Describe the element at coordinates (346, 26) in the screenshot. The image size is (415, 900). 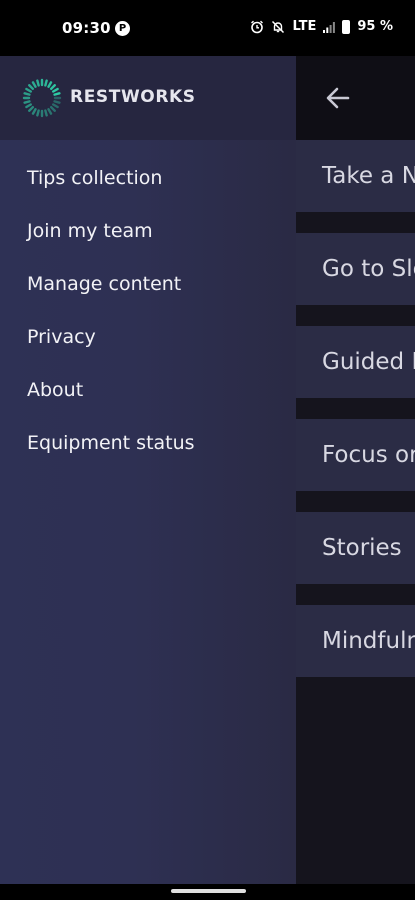
I see `battery-icon` at that location.